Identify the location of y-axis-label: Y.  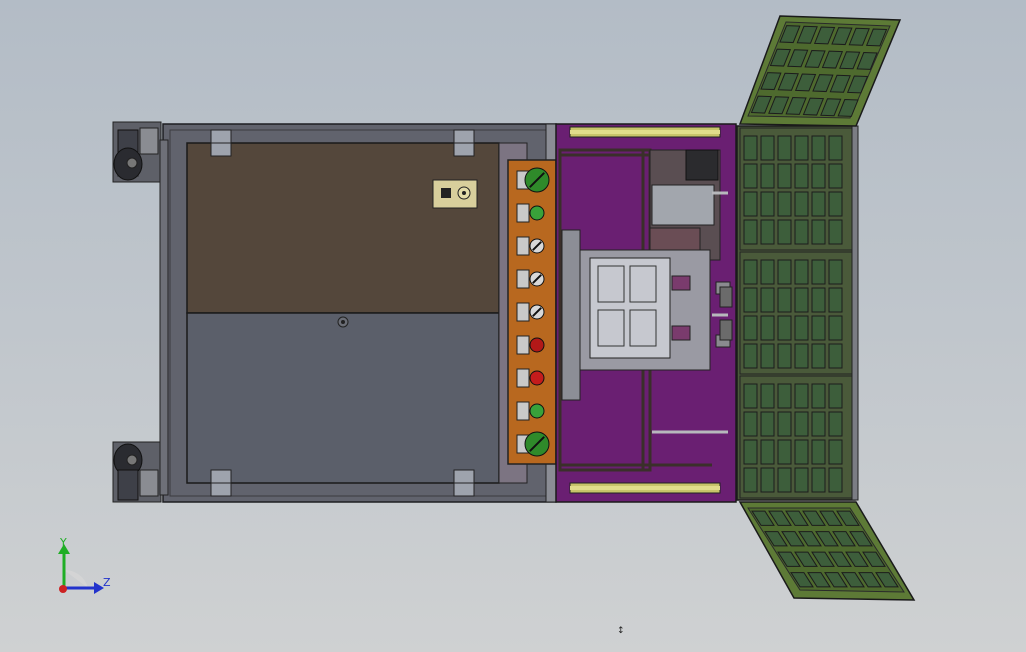
(63, 542).